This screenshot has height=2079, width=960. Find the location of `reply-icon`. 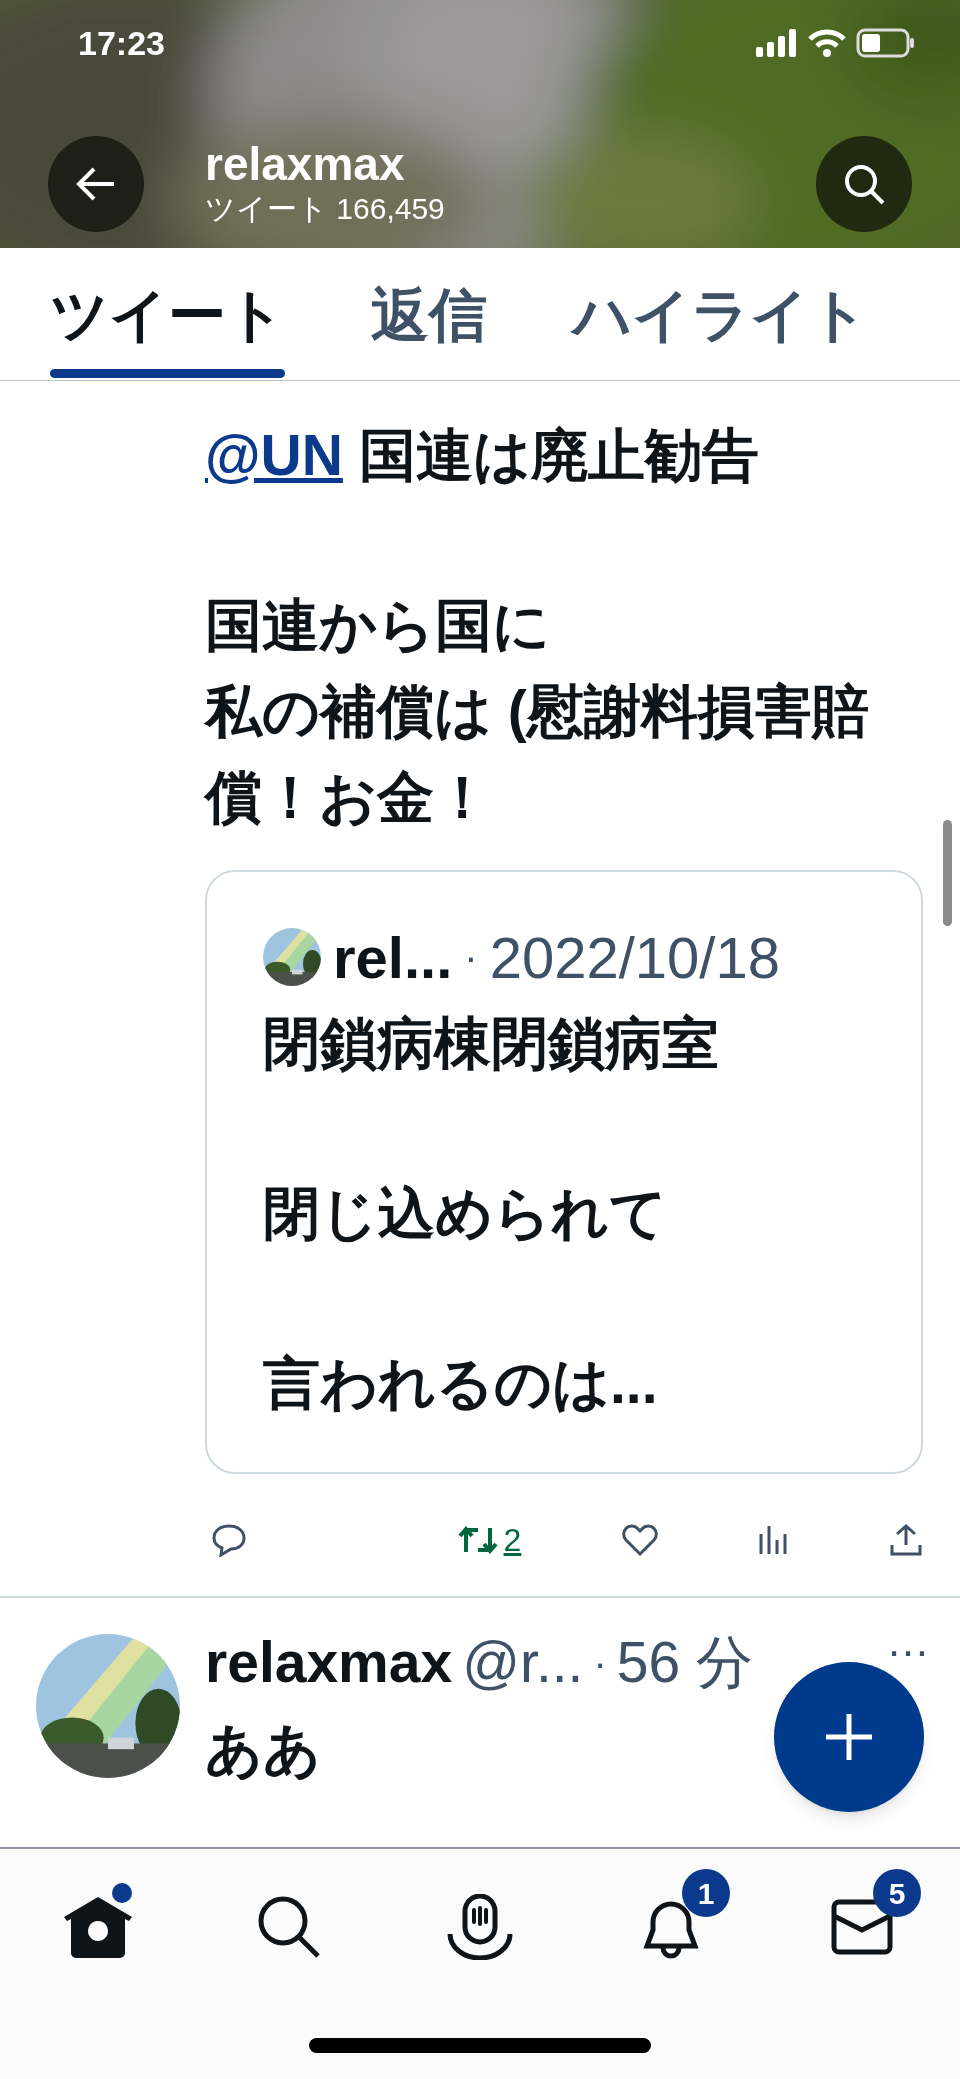

reply-icon is located at coordinates (229, 1540).